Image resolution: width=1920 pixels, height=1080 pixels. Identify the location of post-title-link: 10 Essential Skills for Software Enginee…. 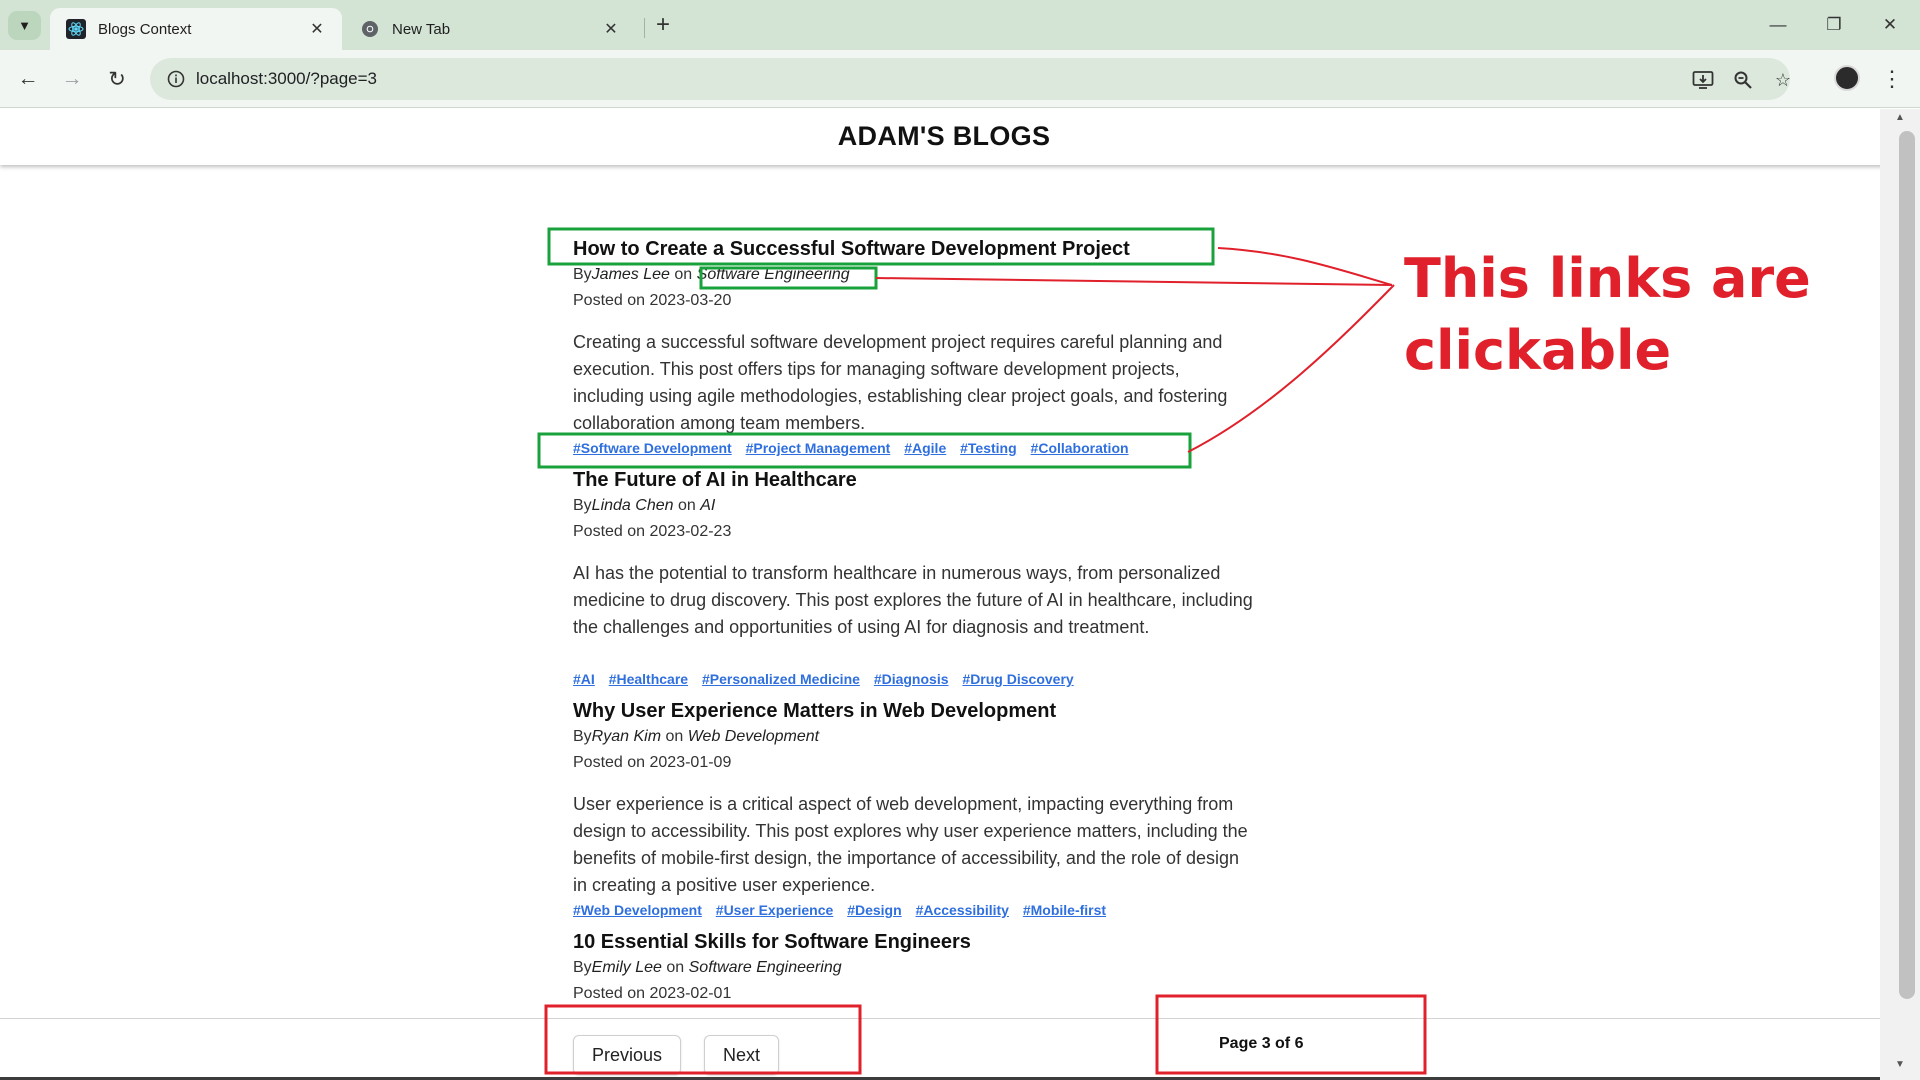
(913, 942).